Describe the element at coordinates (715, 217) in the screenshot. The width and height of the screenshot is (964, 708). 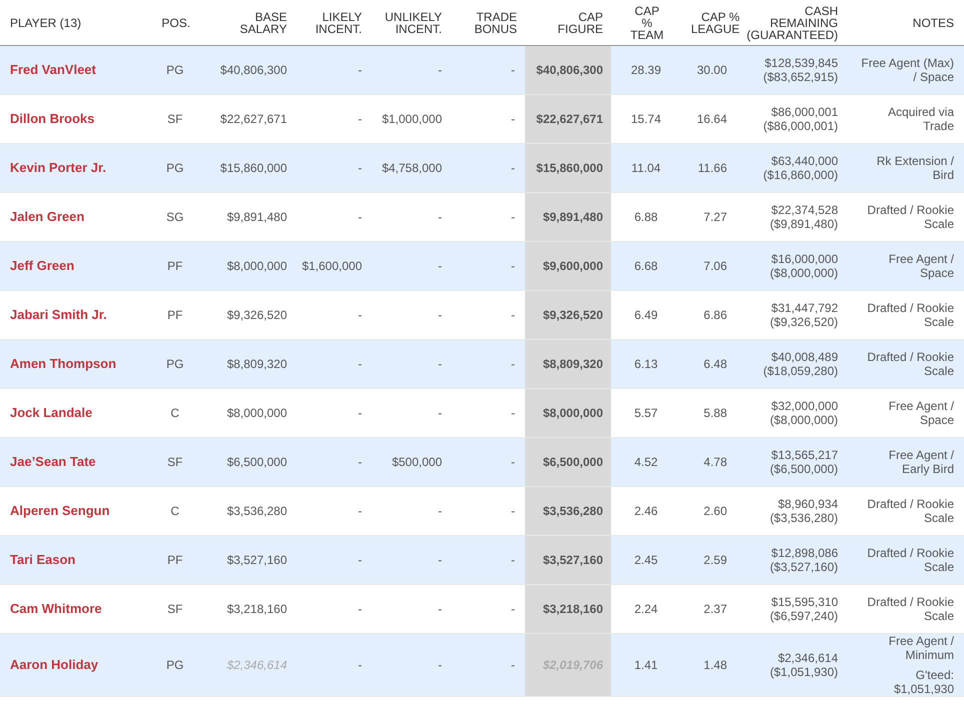
I see `table-cell: 7.27` at that location.